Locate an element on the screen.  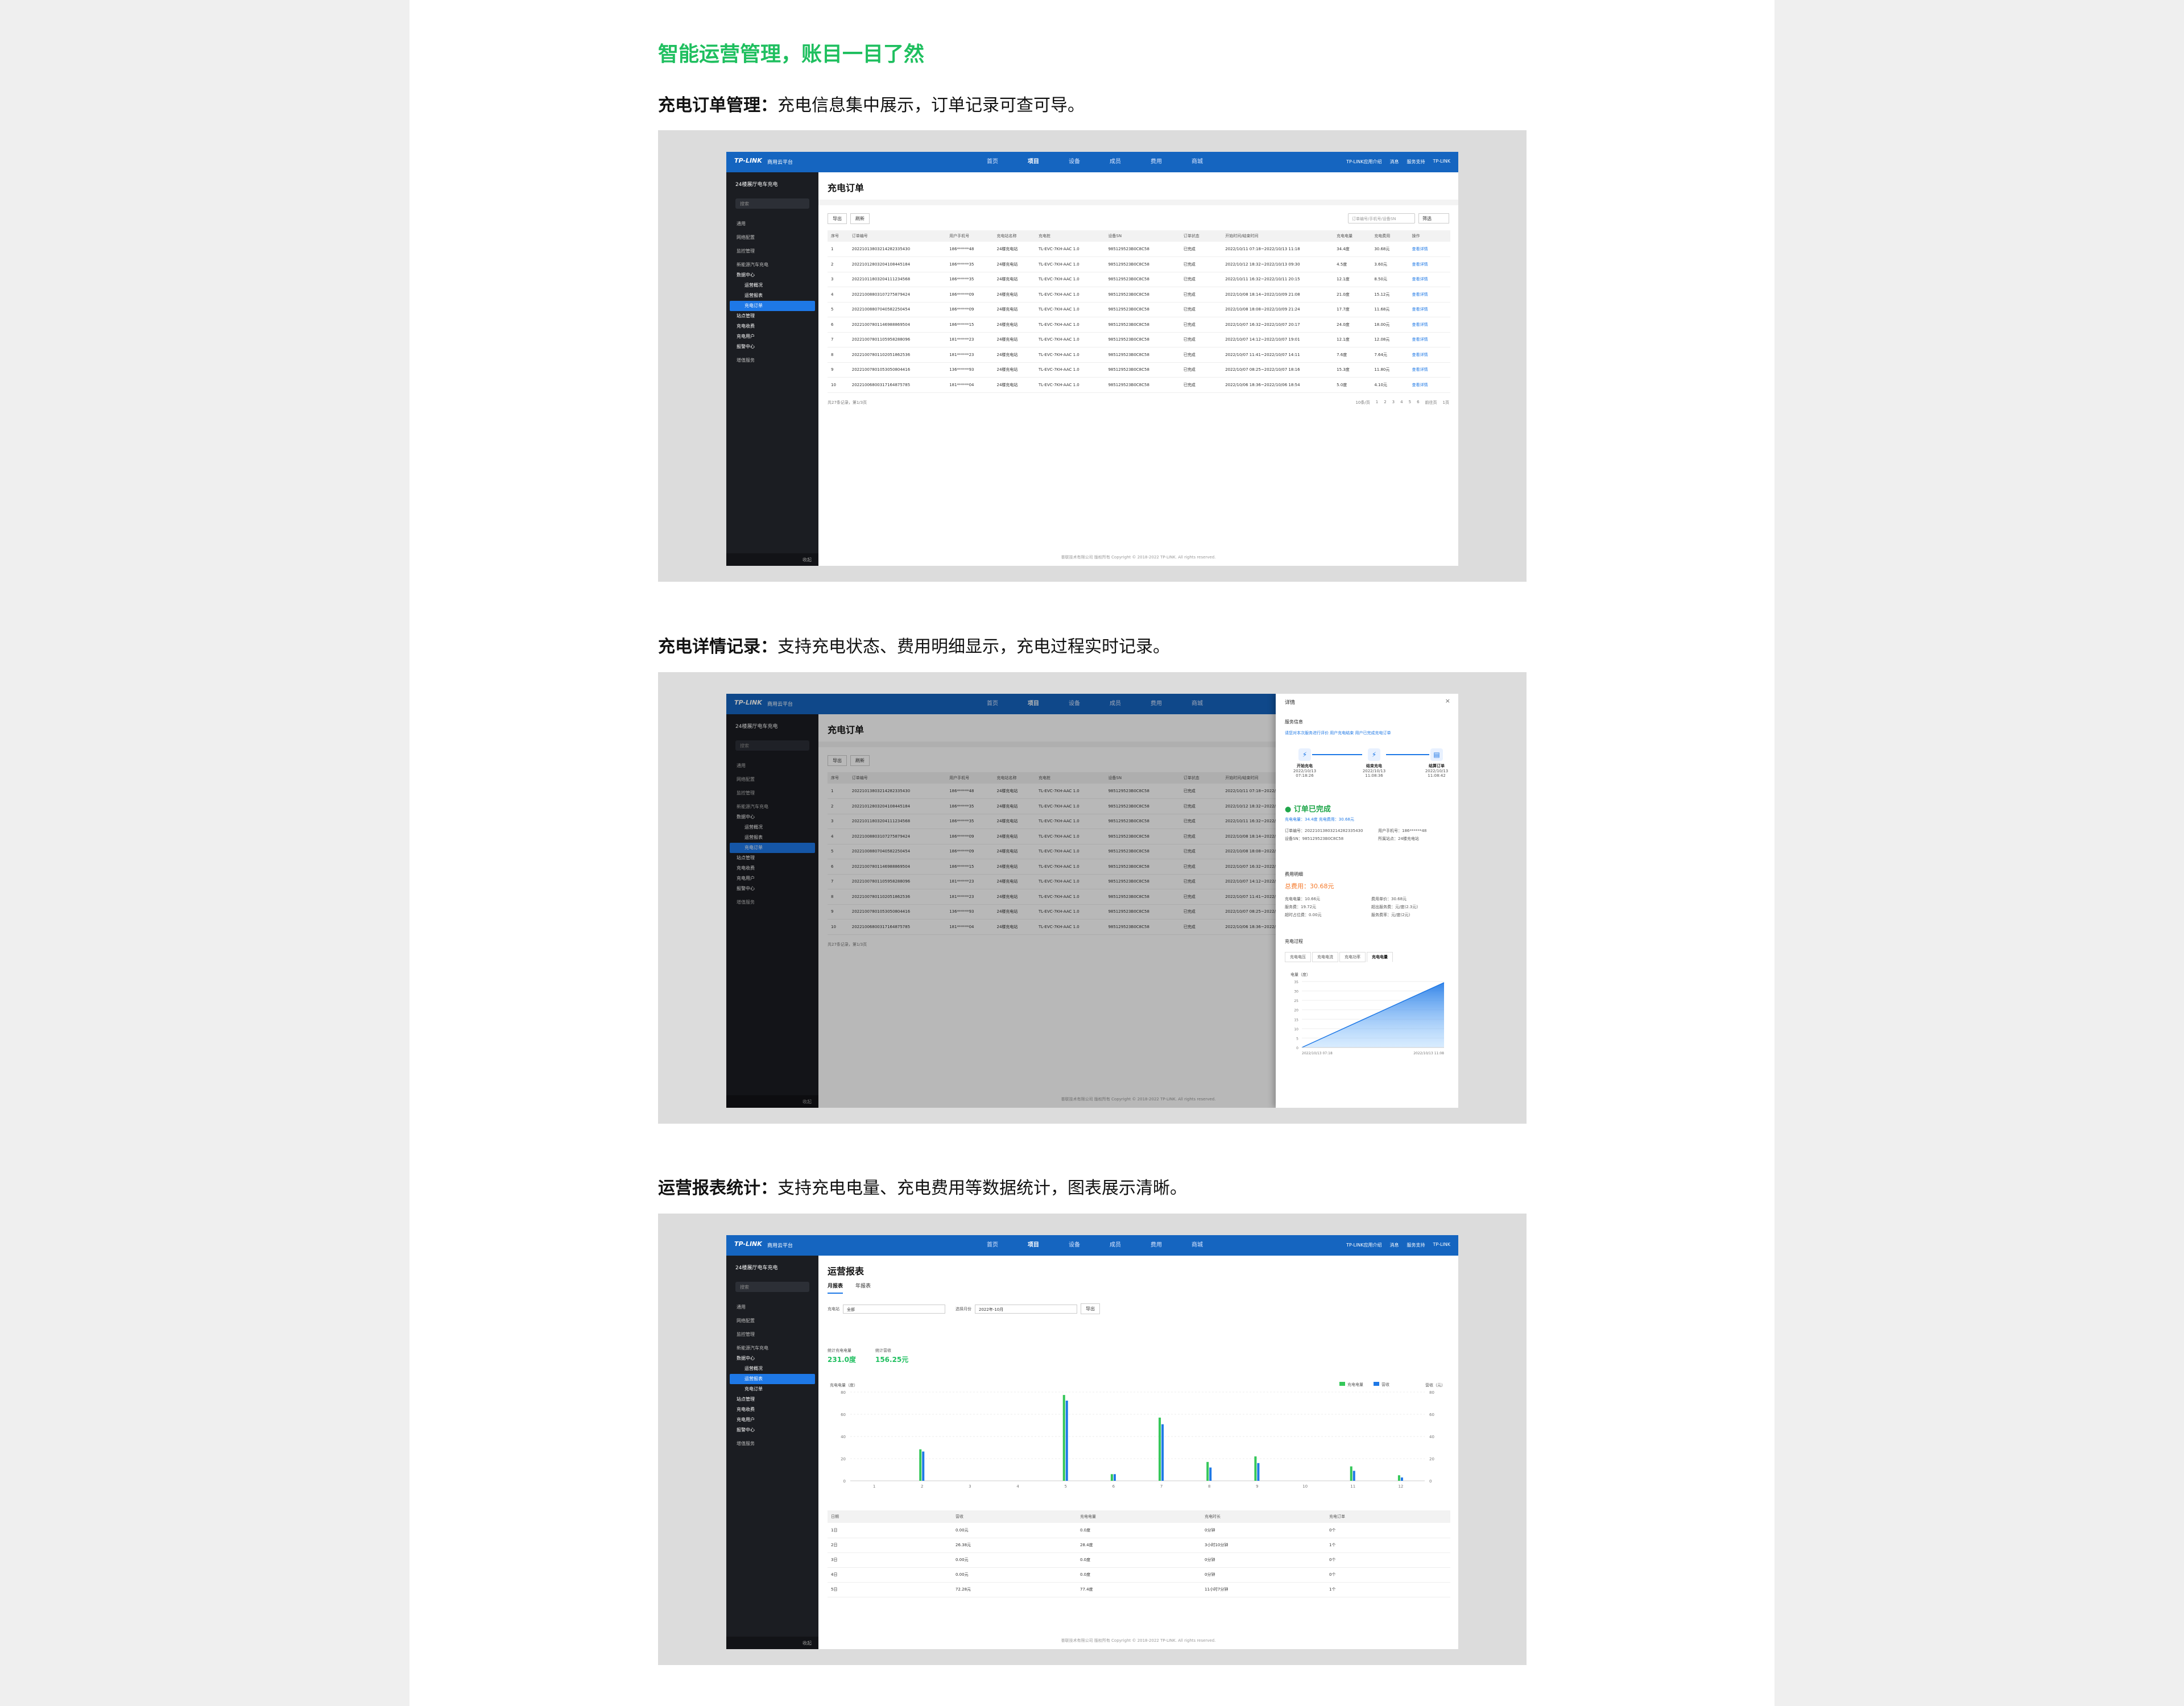
station-select: 全部 is located at coordinates (894, 1309).